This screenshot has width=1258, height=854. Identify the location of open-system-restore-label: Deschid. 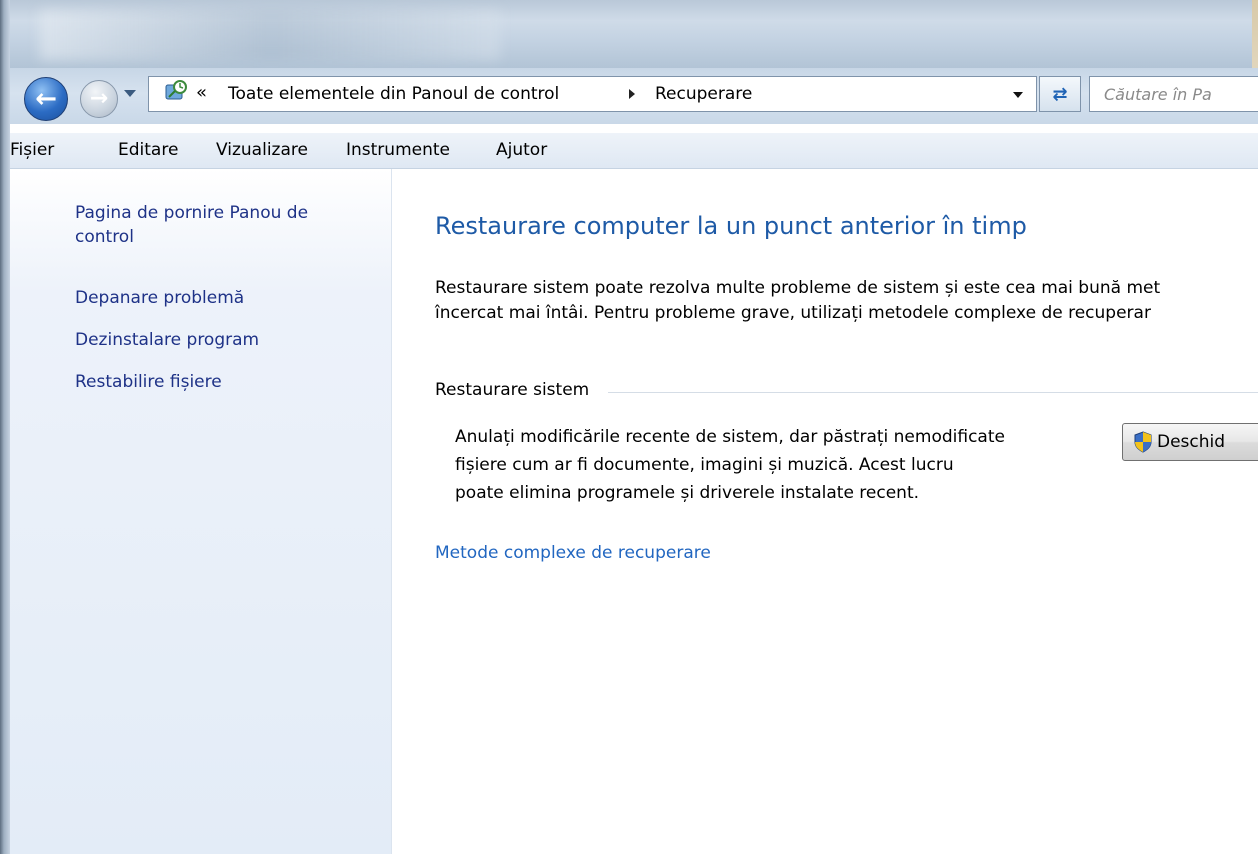
(1191, 442).